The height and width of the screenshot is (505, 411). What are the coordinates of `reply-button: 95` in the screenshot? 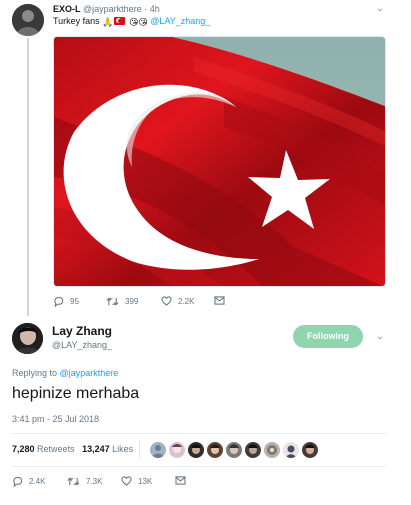 It's located at (66, 301).